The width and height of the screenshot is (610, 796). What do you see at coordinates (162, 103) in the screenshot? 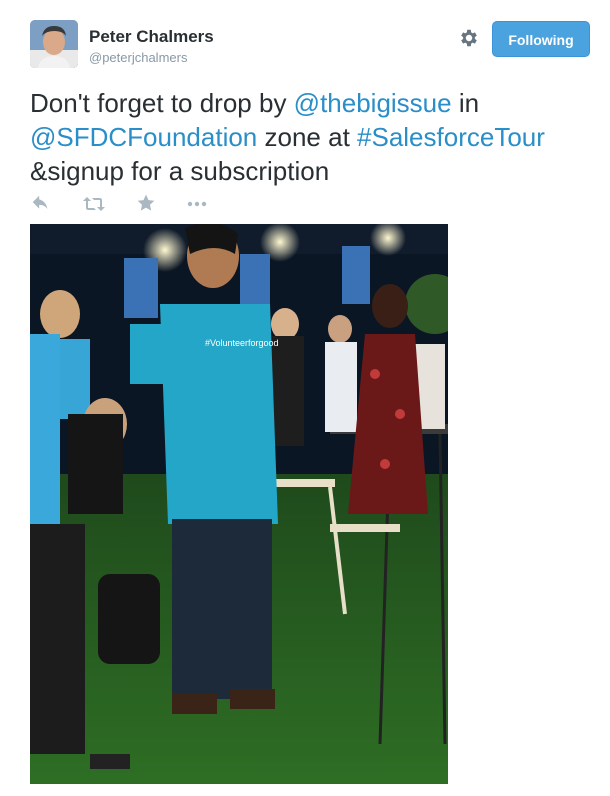
I see `tweet-text-segment: Don't forget to drop by` at bounding box center [162, 103].